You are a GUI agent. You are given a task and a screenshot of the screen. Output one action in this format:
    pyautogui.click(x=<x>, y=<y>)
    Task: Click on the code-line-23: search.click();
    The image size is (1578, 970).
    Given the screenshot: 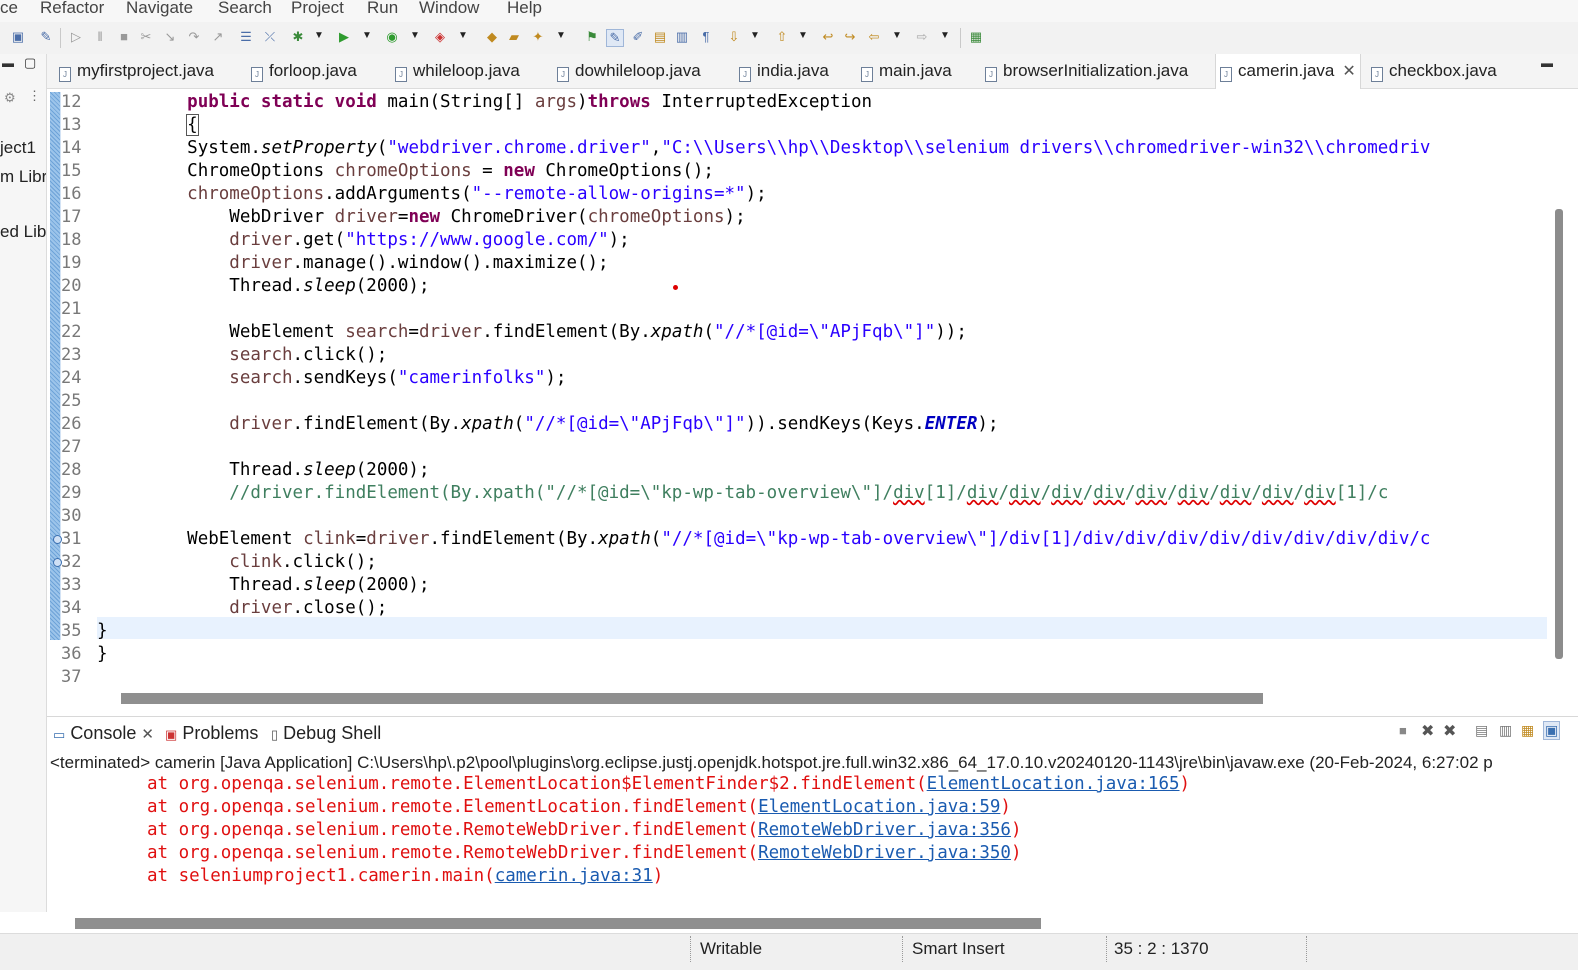 What is the action you would take?
    pyautogui.click(x=266, y=355)
    